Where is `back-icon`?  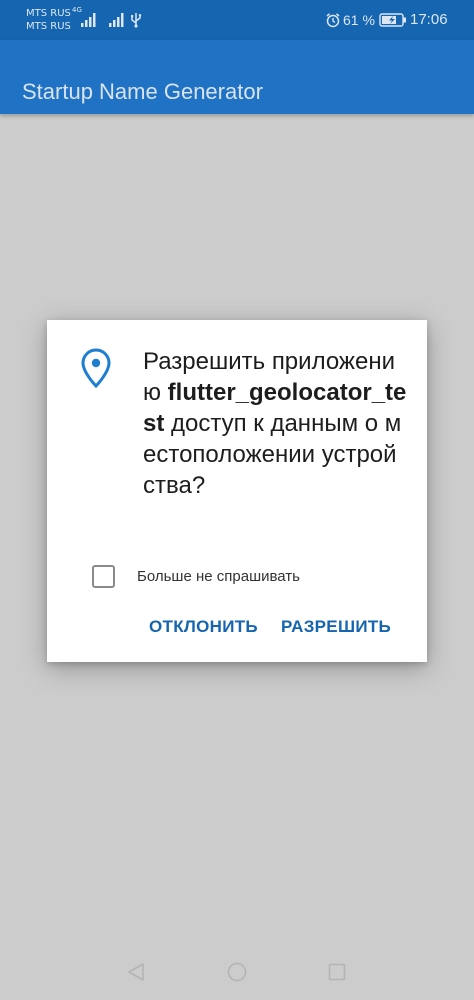
back-icon is located at coordinates (136, 972).